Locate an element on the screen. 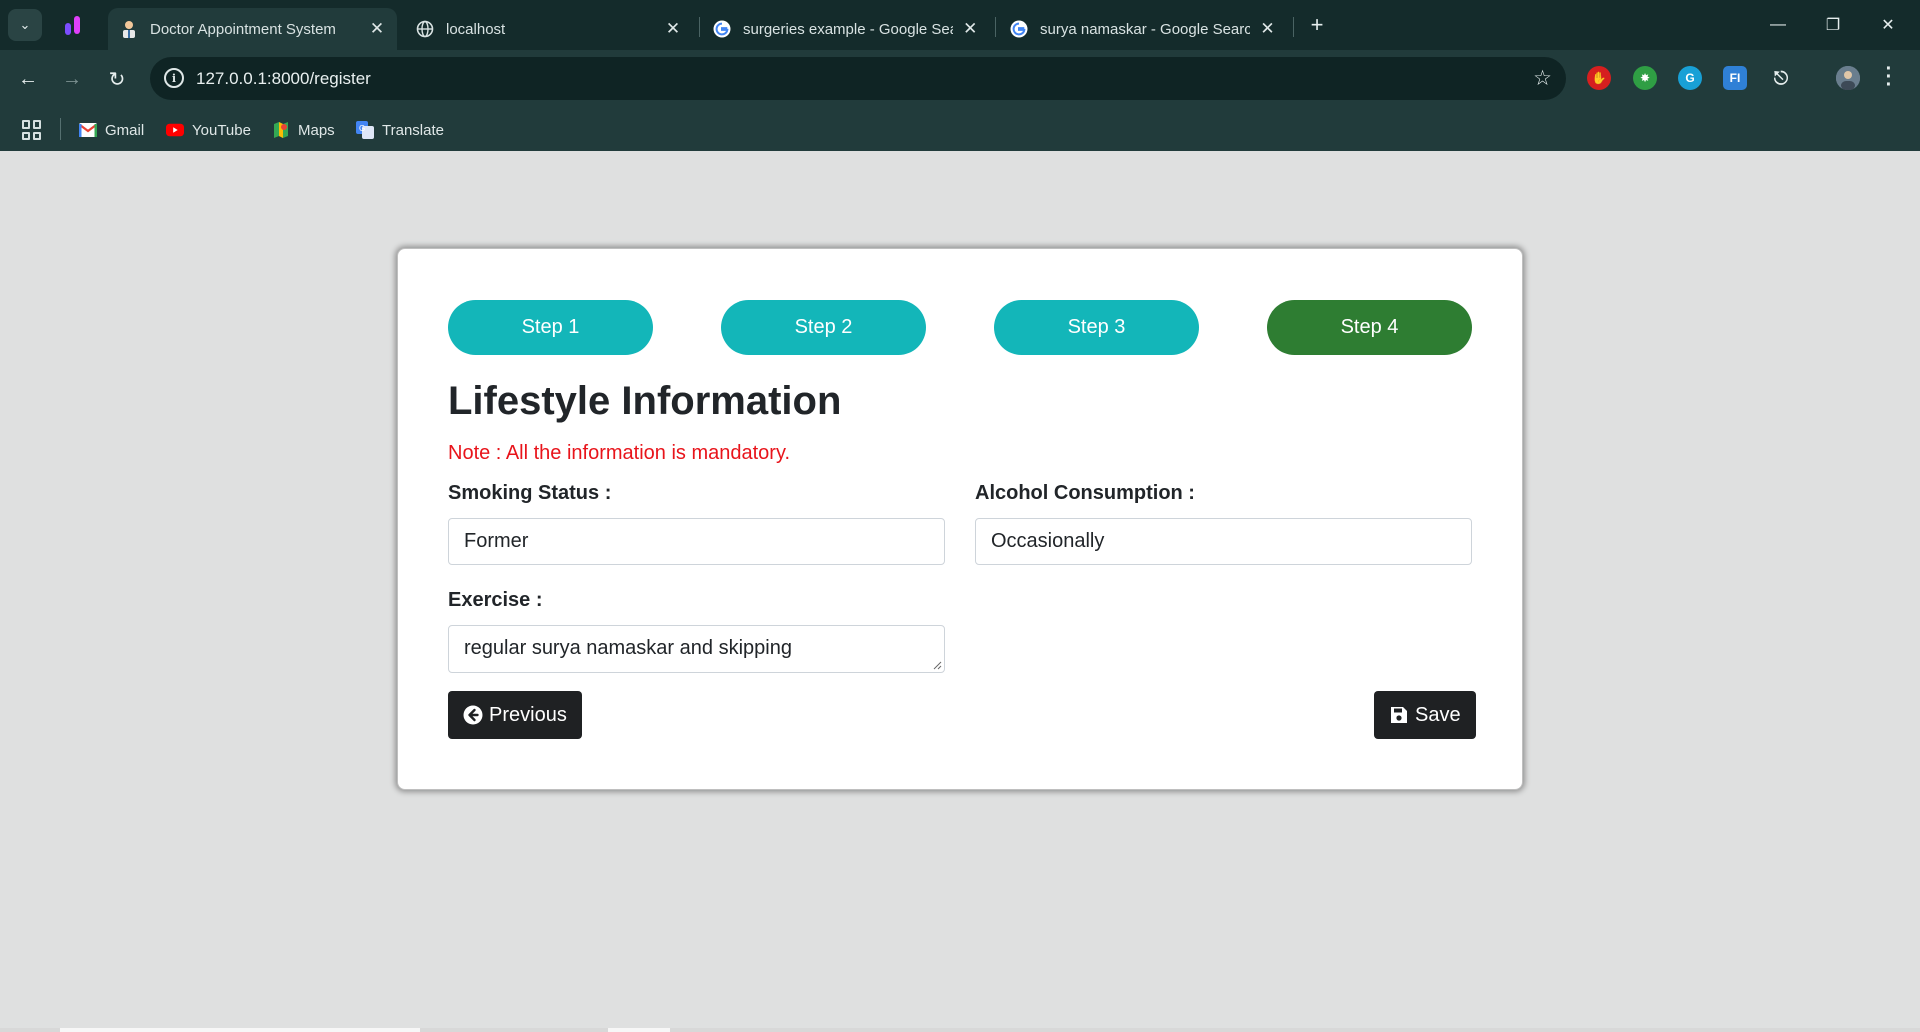 This screenshot has height=1032, width=1920. plus-icon: + is located at coordinates (1317, 24).